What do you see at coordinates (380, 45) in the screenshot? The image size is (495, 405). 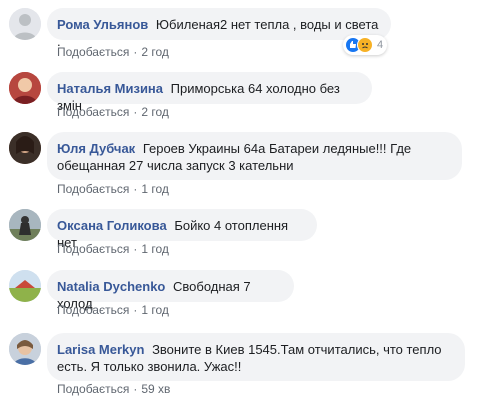 I see `reaction-count: 4` at bounding box center [380, 45].